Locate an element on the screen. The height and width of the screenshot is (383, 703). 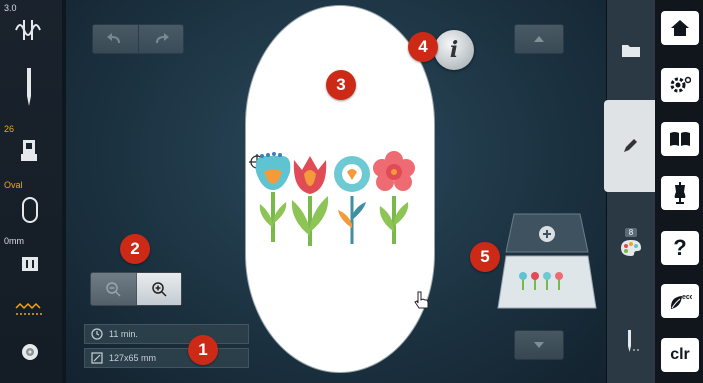
mode-tabs: 8 is located at coordinates (629, 191).